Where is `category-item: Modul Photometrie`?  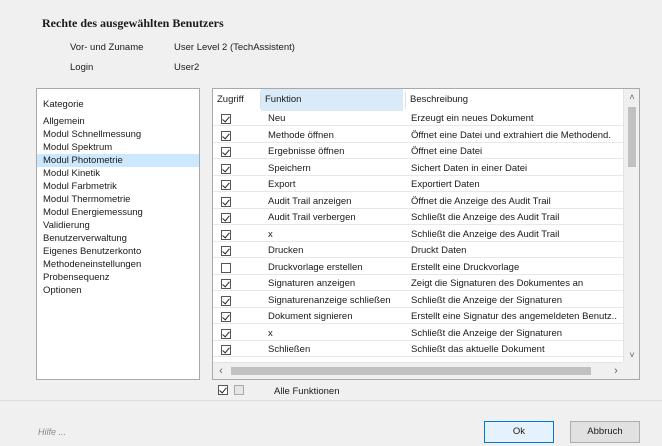 category-item: Modul Photometrie is located at coordinates (118, 160).